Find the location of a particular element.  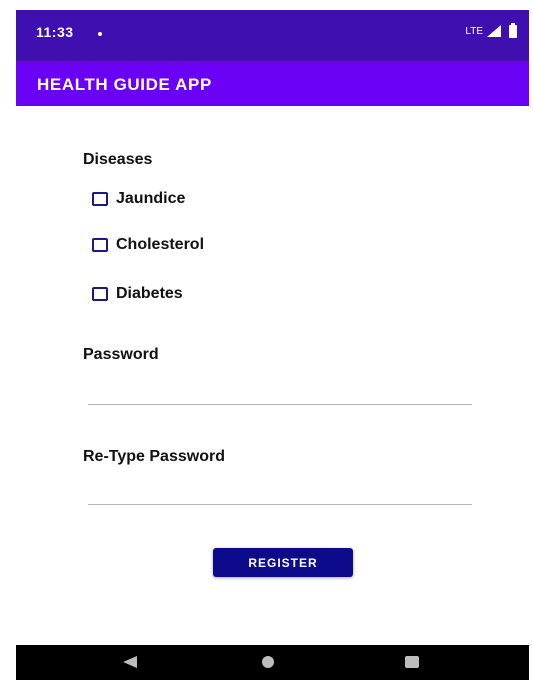

register-button: REGISTER is located at coordinates (283, 562).